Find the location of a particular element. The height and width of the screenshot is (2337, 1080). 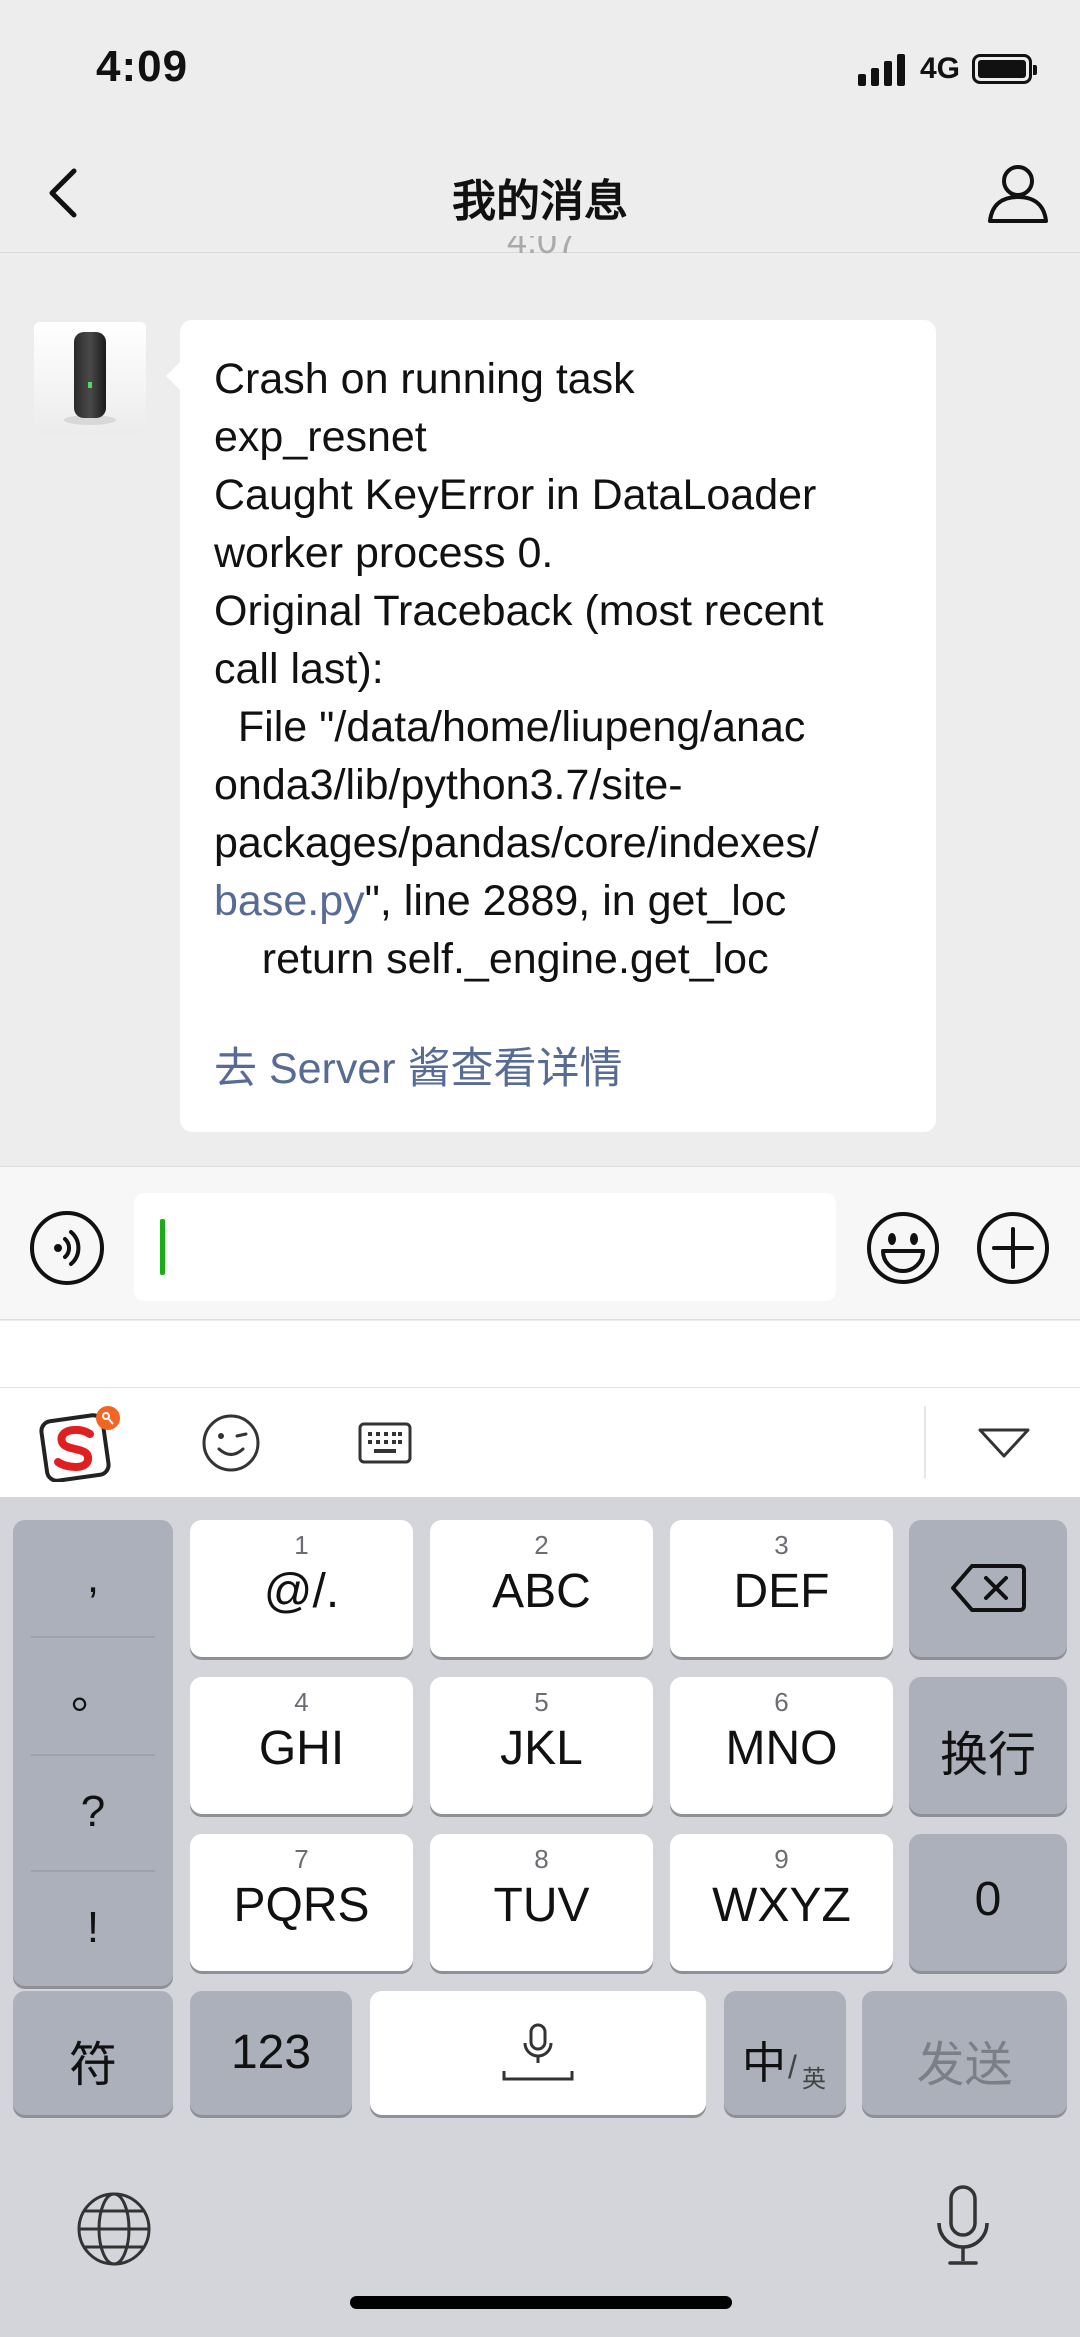

key-digit: 8 is located at coordinates (541, 1859).